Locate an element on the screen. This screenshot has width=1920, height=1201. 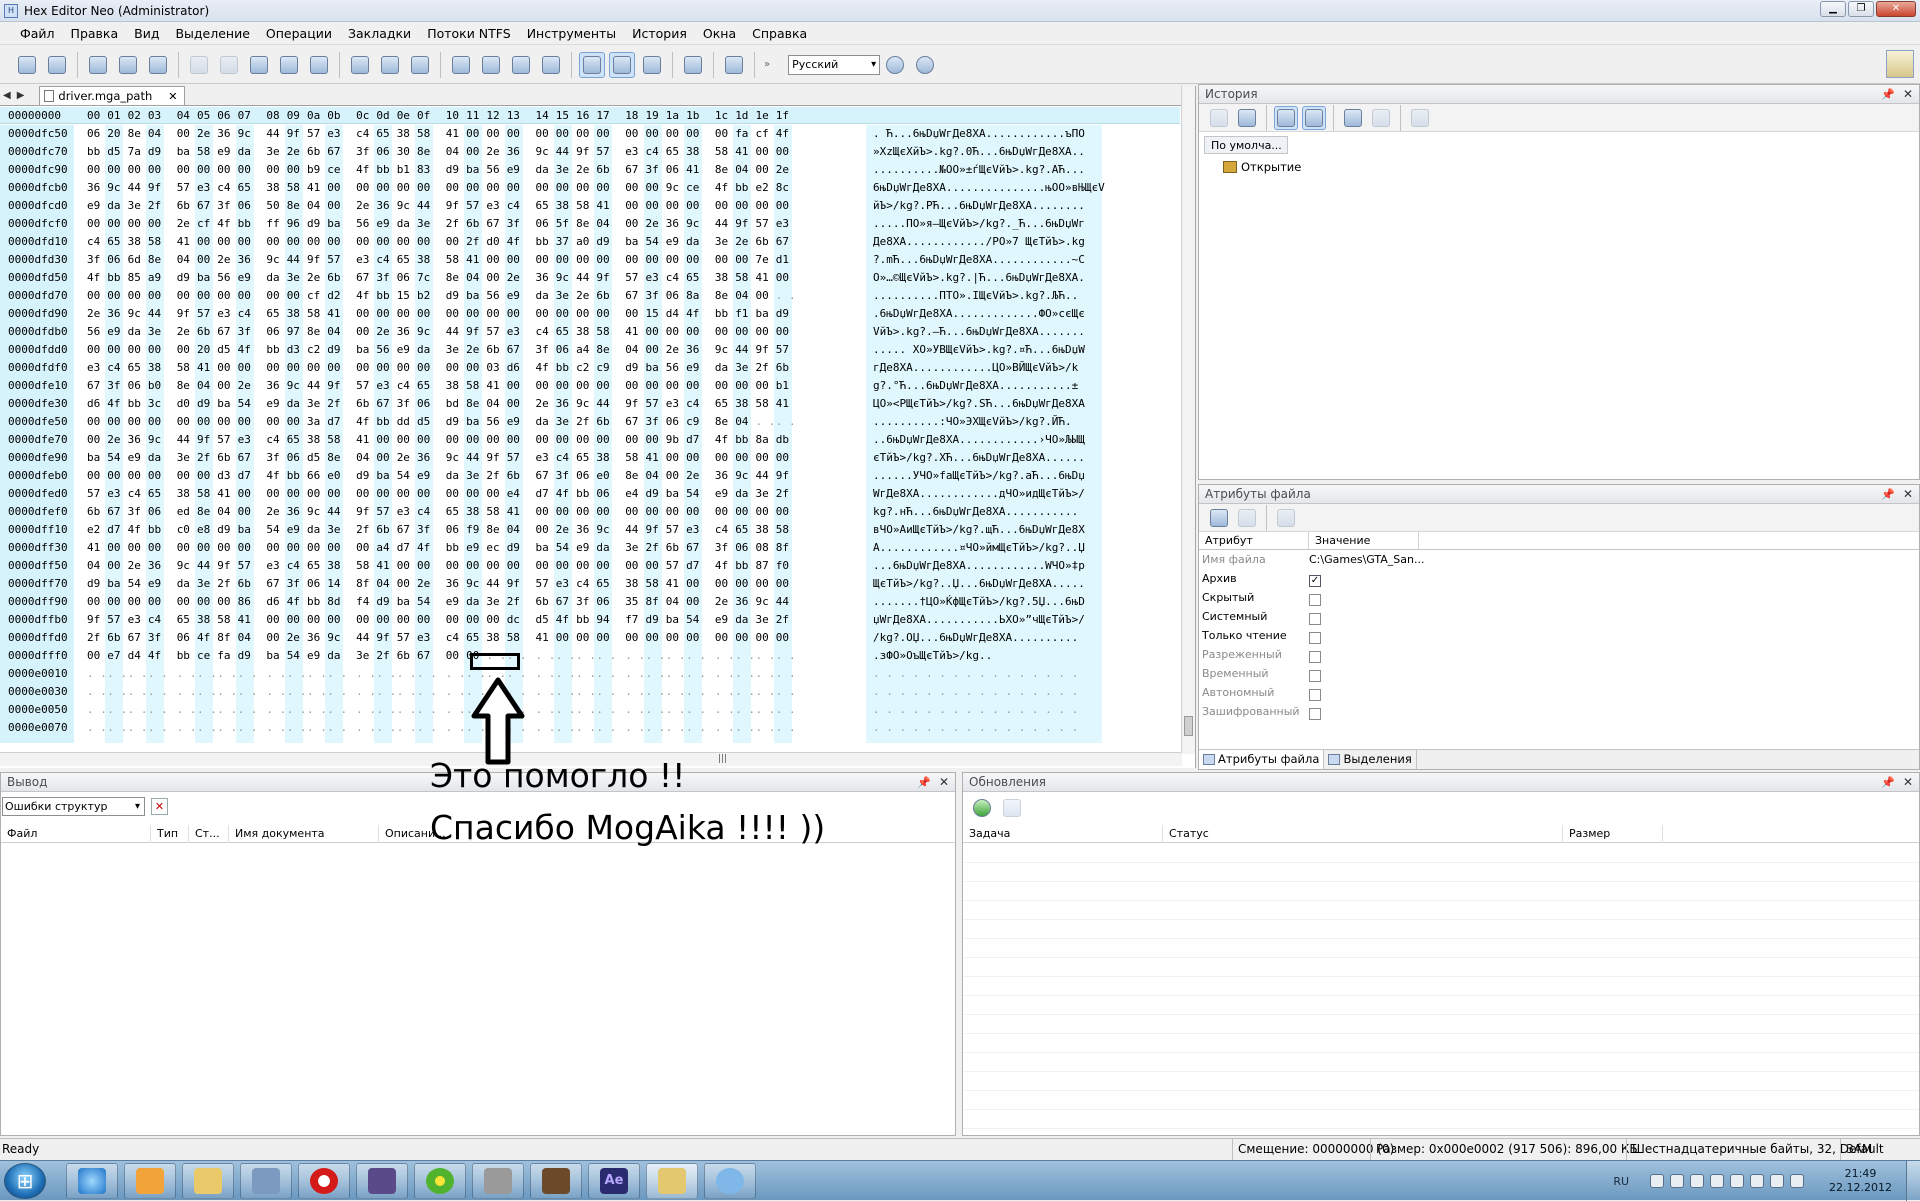
ascii-text: .......†ЦO»ЌфЩєTйЪ>/kg?.5Џ...6њD is located at coordinates (979, 602).